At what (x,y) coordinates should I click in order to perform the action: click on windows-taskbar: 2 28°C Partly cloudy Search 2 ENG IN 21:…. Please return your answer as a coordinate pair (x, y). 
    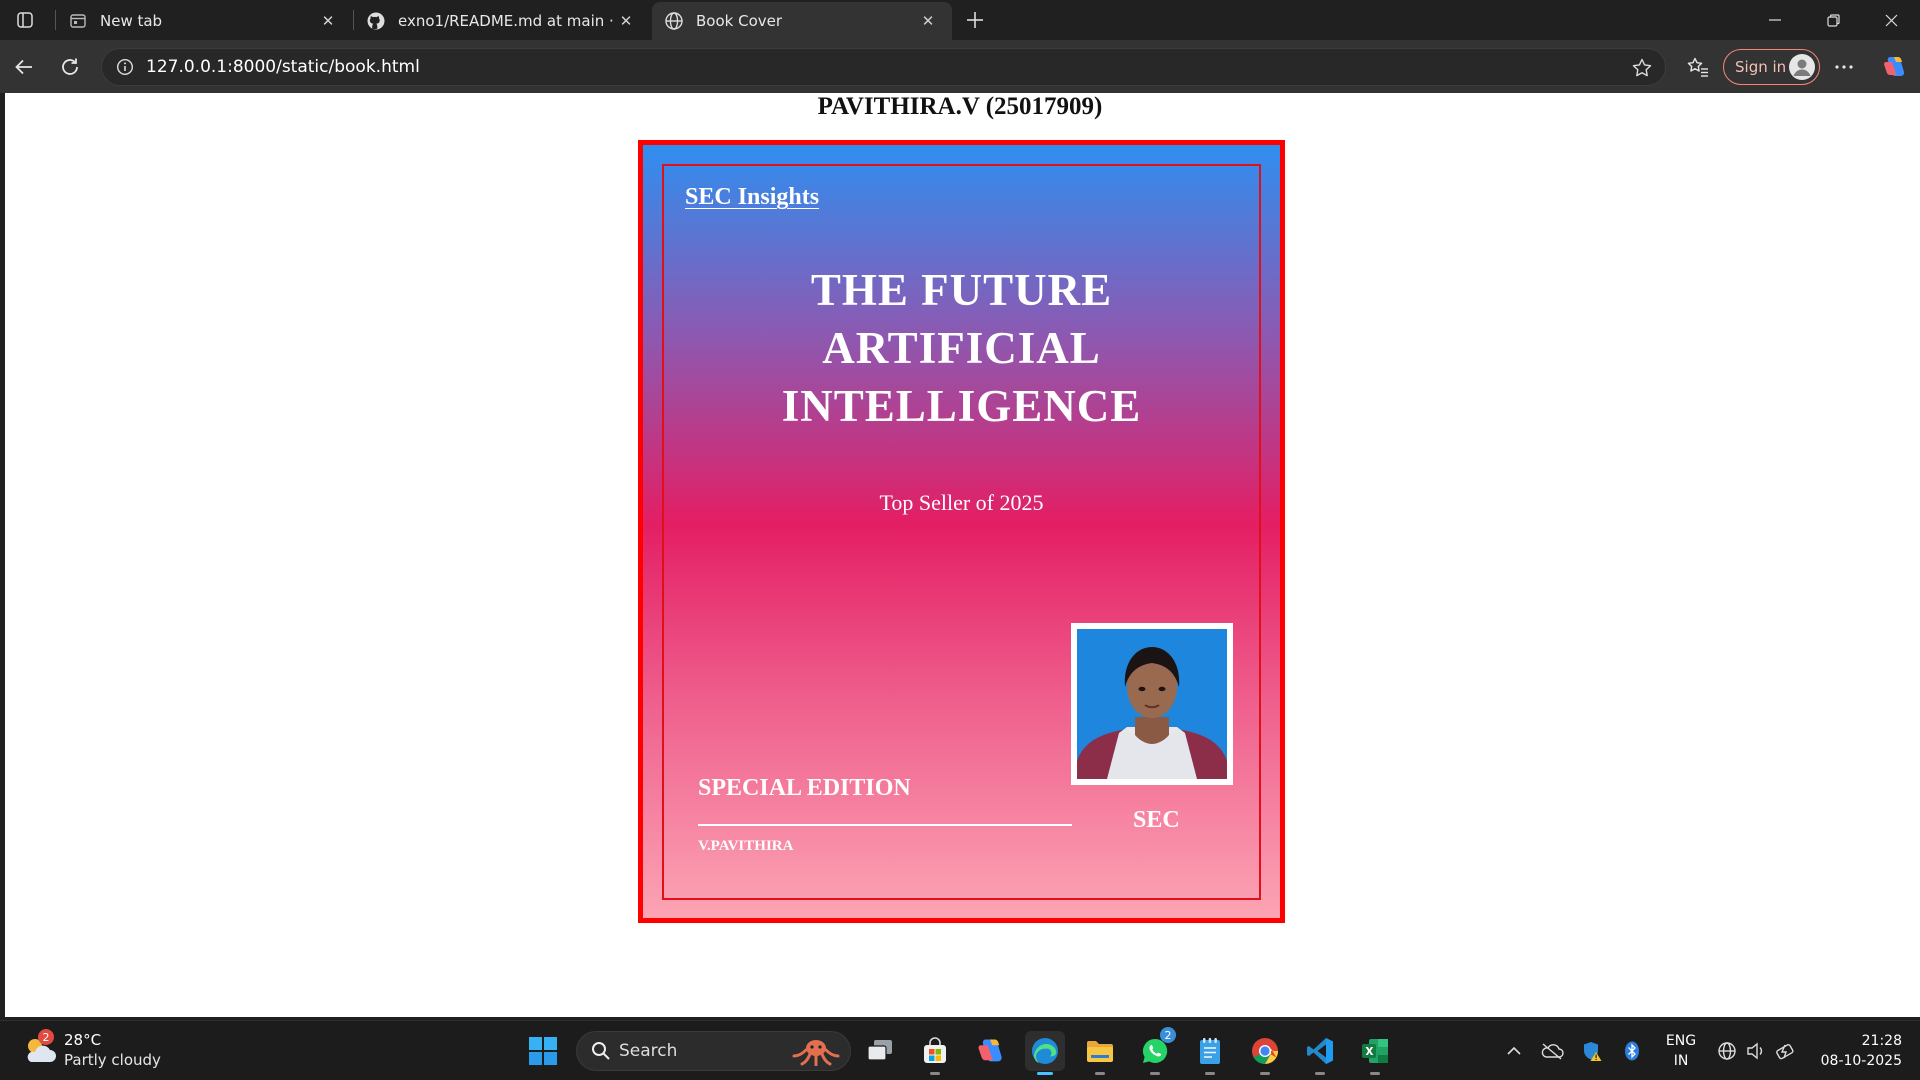
    Looking at the image, I should click on (960, 1050).